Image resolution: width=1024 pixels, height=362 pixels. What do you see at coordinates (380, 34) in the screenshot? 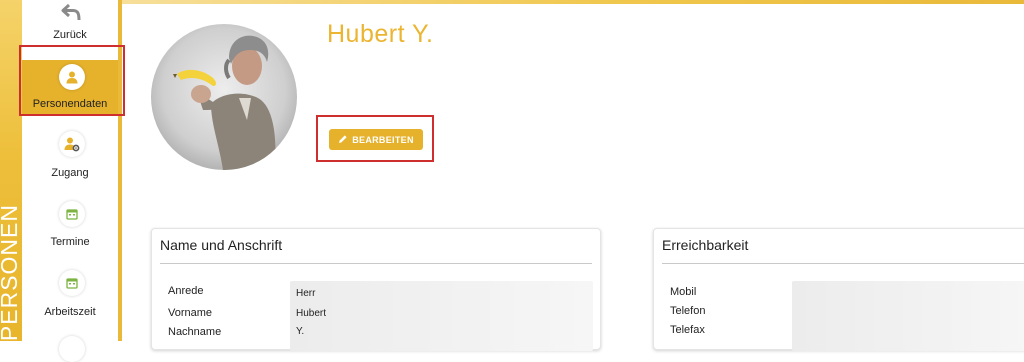
I see `page-title: Hubert Y.` at bounding box center [380, 34].